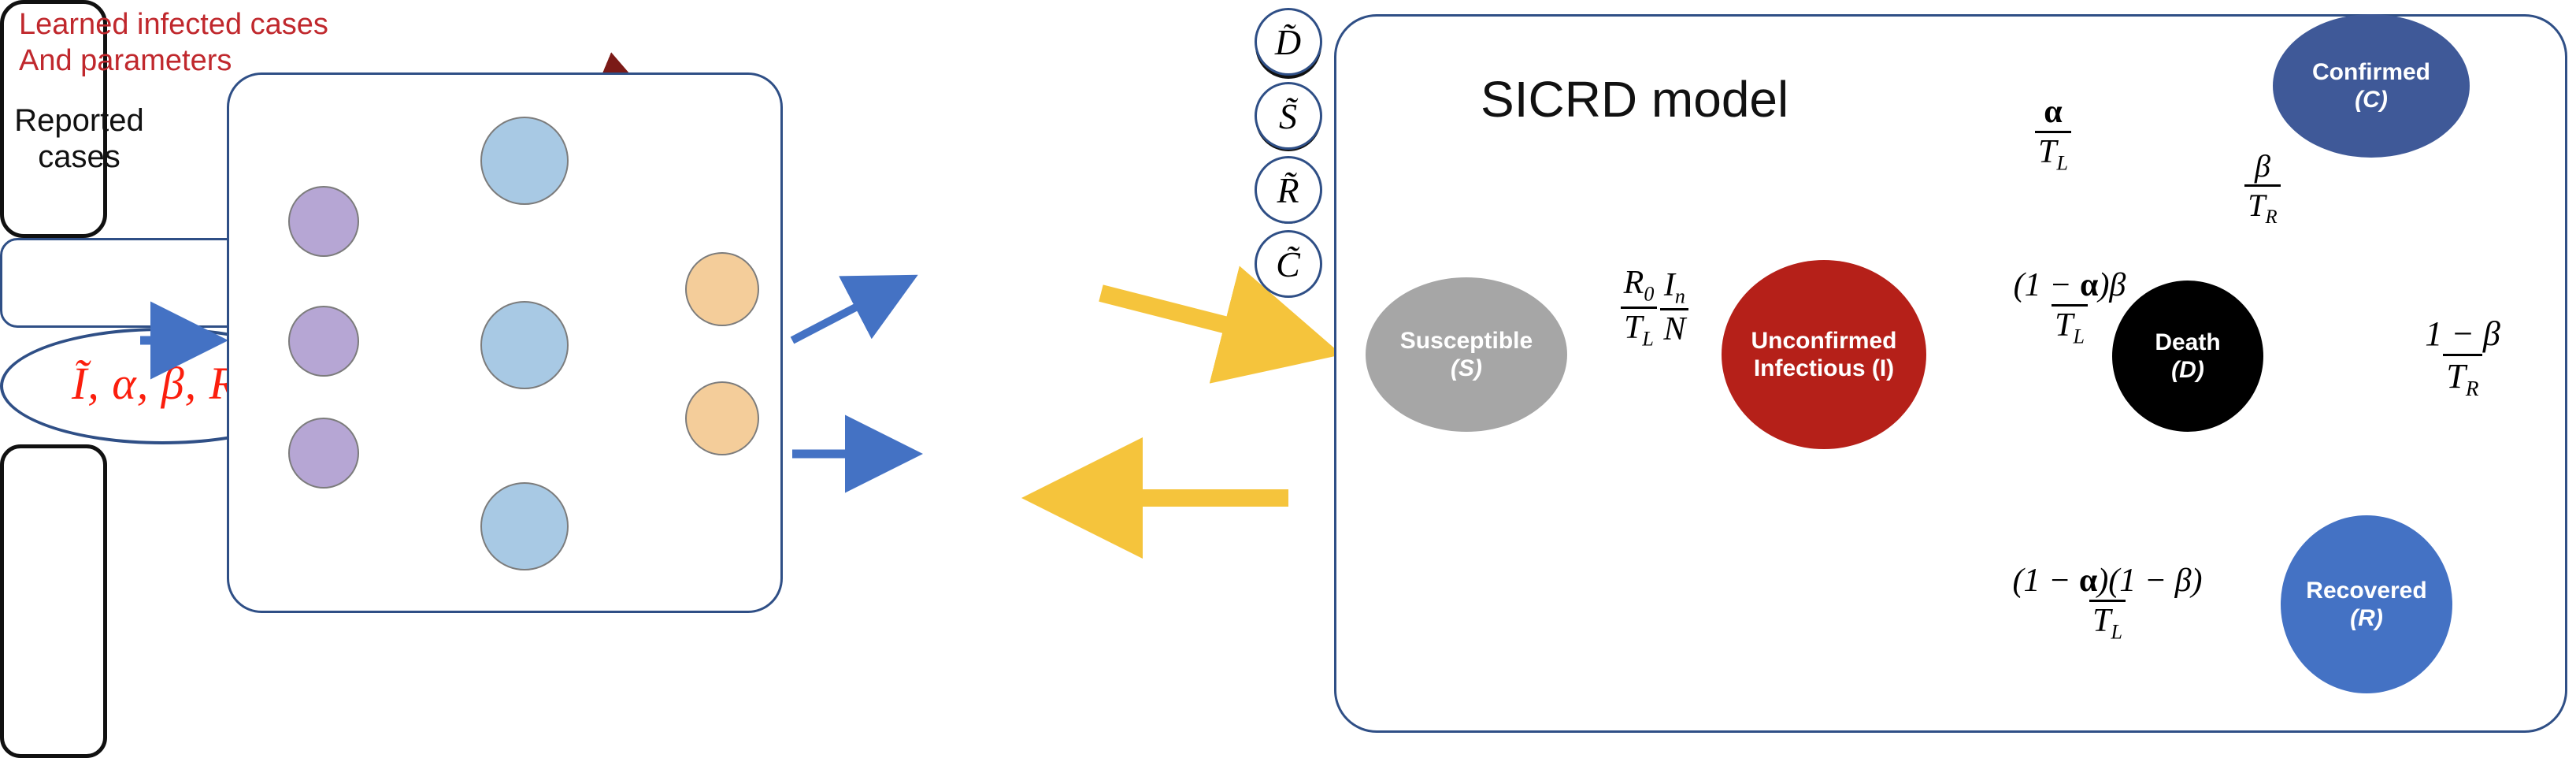 The height and width of the screenshot is (758, 2576). Describe the element at coordinates (2366, 590) in the screenshot. I see `compartment-recovered-line1: Recovered` at that location.